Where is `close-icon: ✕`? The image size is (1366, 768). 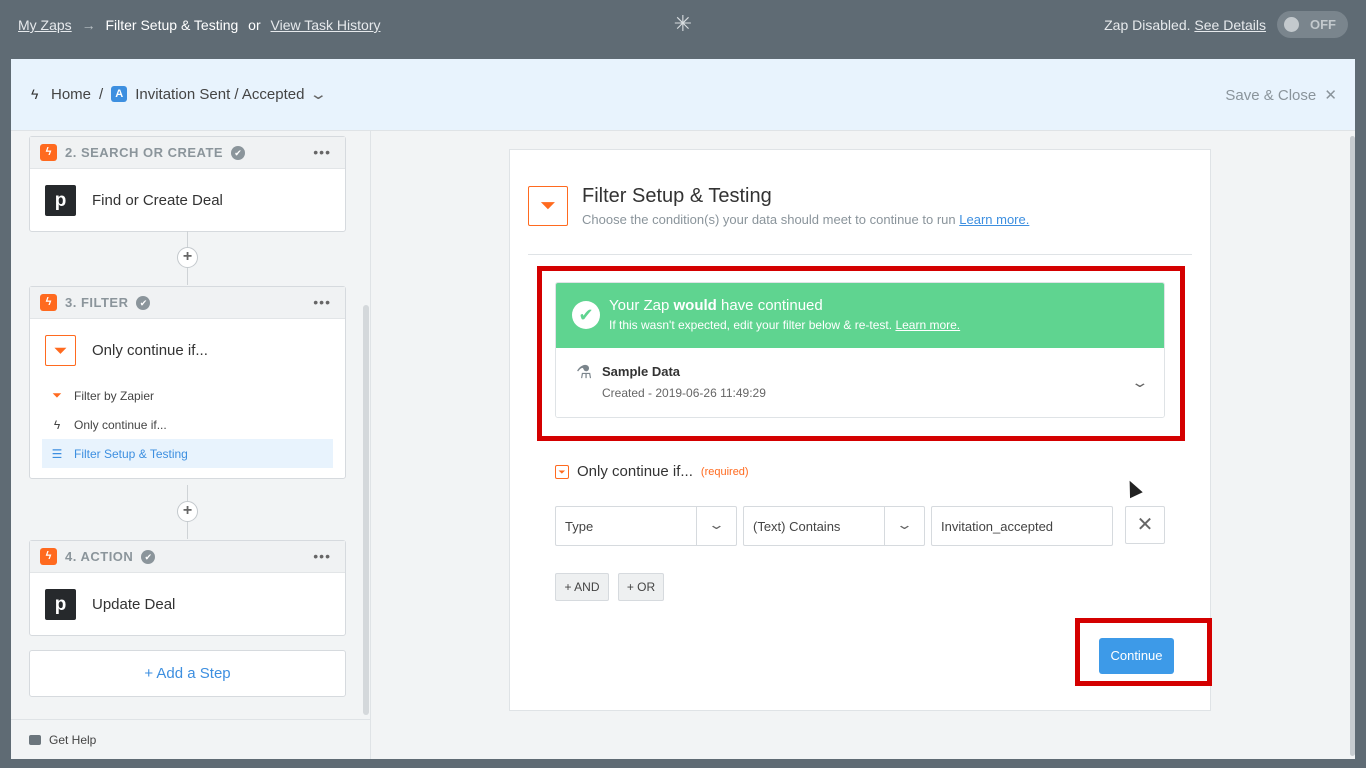
close-icon: ✕ is located at coordinates (1330, 95).